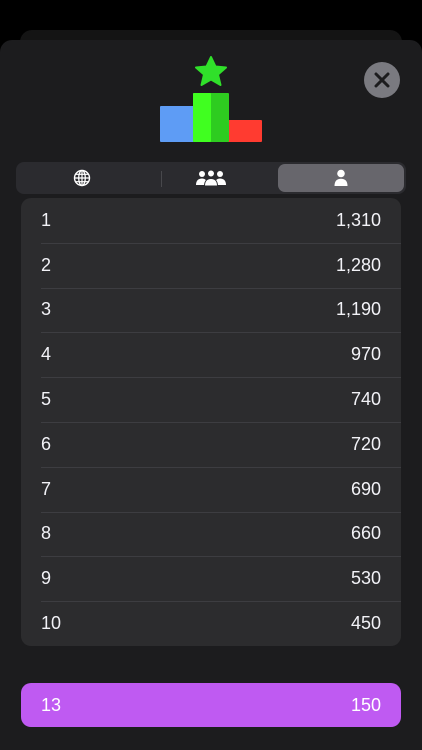 This screenshot has width=422, height=750. I want to click on person-icon, so click(341, 177).